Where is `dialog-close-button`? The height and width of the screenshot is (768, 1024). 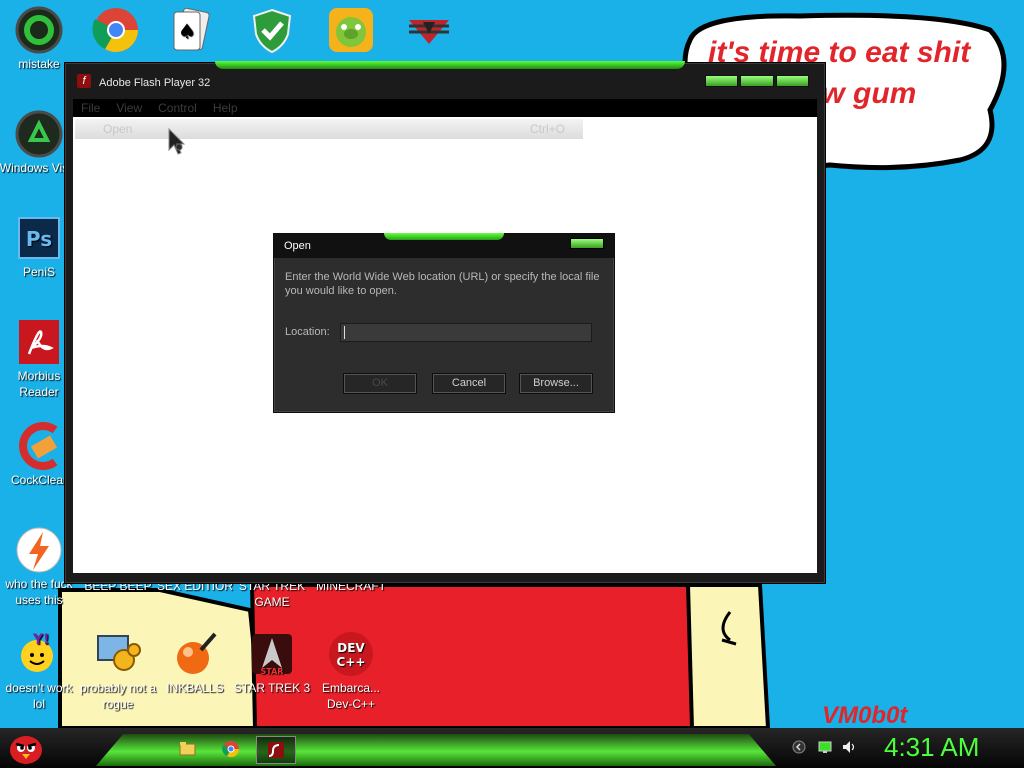
dialog-close-button is located at coordinates (587, 243).